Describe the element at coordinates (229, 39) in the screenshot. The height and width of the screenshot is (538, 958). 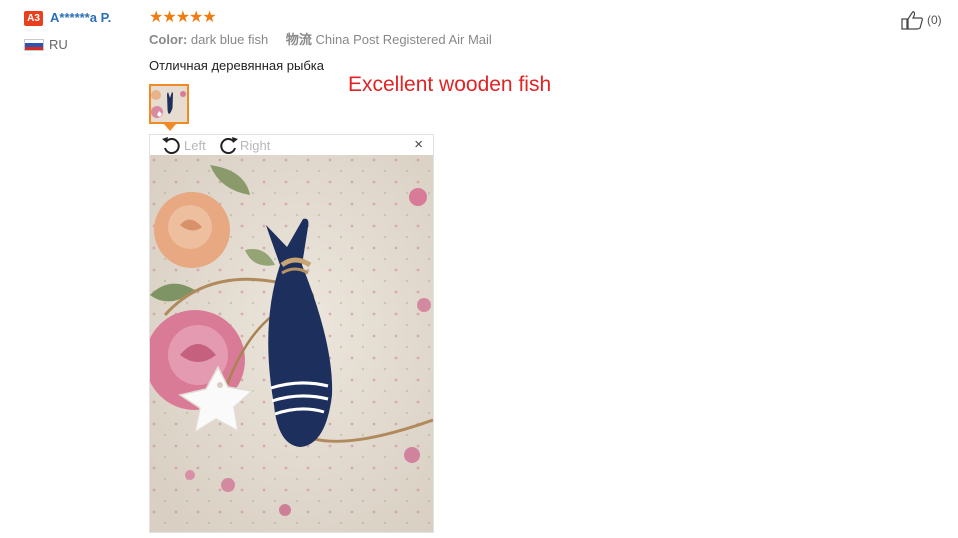
I see `color-value: dark blue fish` at that location.